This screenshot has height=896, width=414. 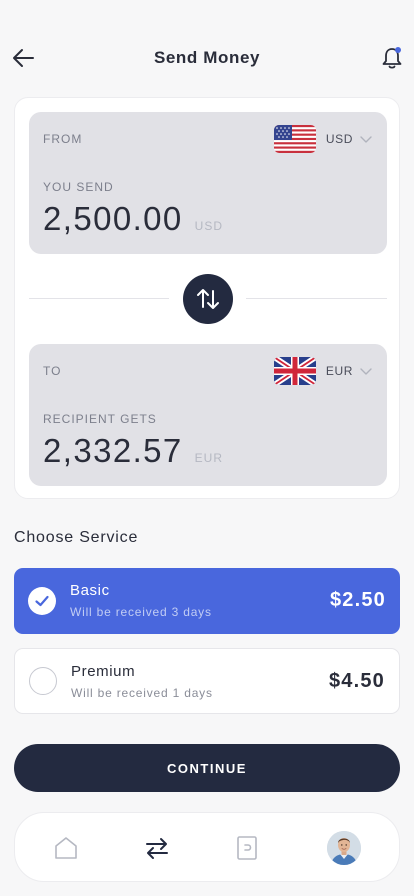 I want to click on send-amount-field: 2,500.00 USD, so click(x=133, y=219).